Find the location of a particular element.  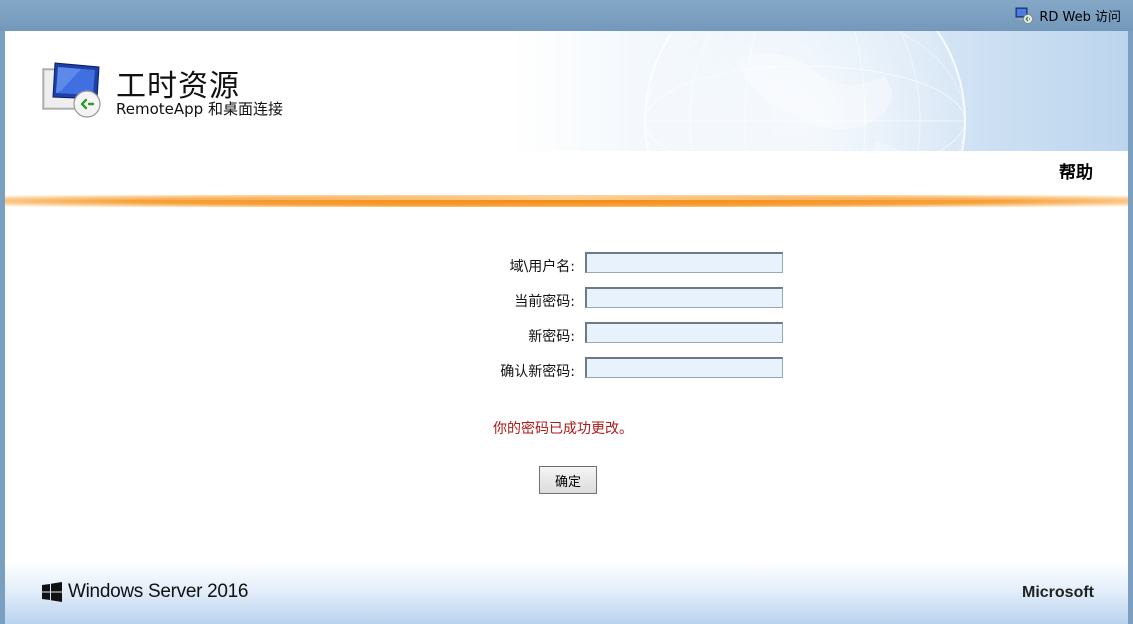

windows-server-label: Windows Server 2016 is located at coordinates (158, 591).